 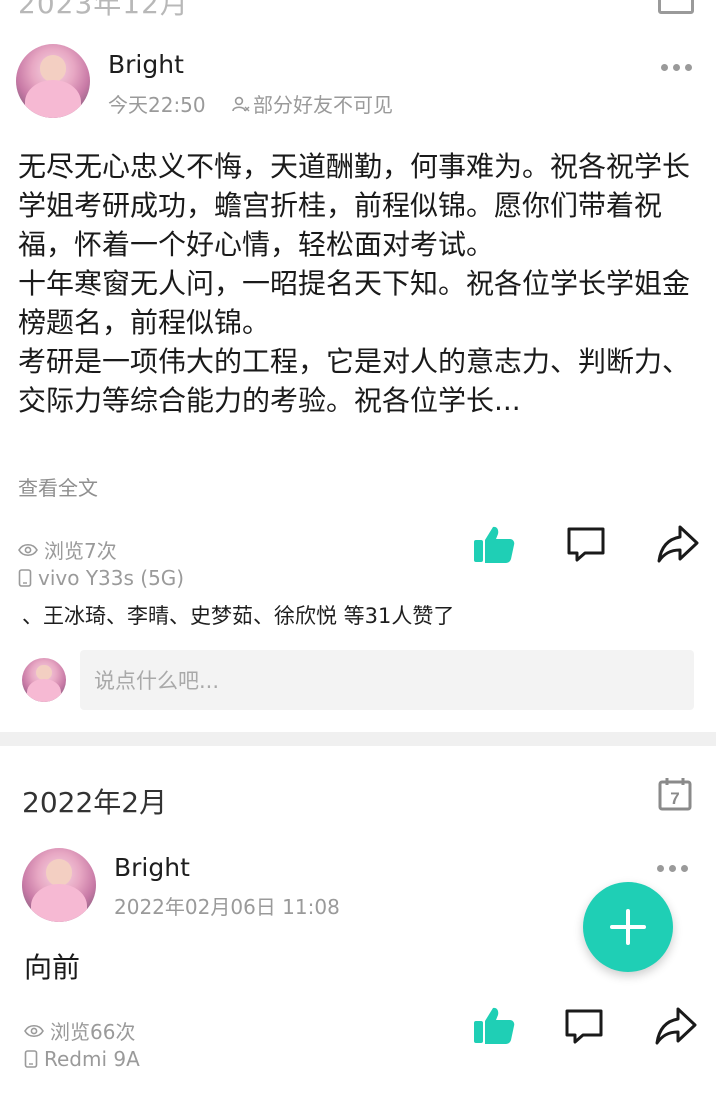 What do you see at coordinates (31, 1059) in the screenshot?
I see `phone-icon` at bounding box center [31, 1059].